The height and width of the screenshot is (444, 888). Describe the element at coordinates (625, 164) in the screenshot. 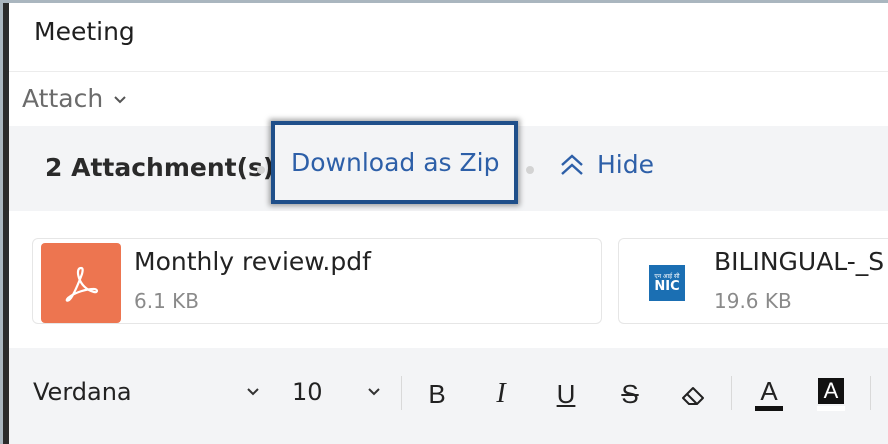

I see `hide-label: Hide` at that location.